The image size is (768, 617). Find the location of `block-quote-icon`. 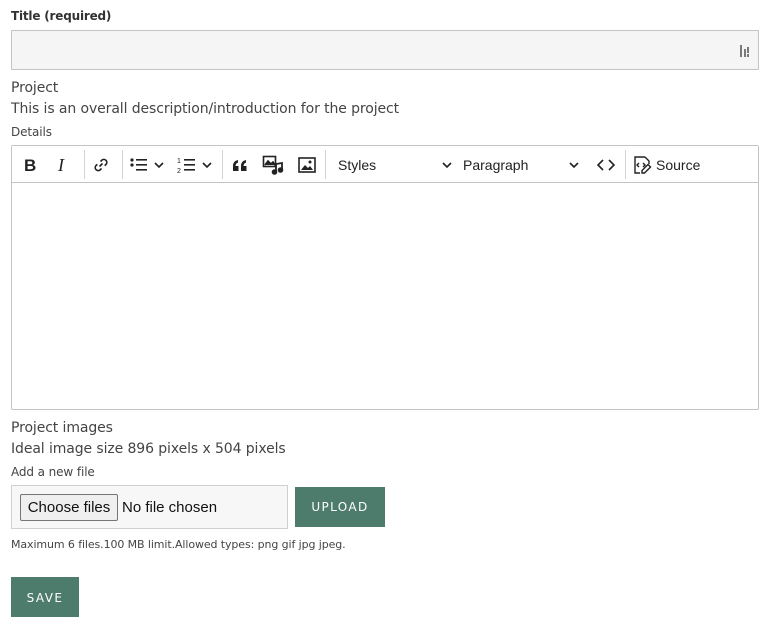

block-quote-icon is located at coordinates (240, 164).